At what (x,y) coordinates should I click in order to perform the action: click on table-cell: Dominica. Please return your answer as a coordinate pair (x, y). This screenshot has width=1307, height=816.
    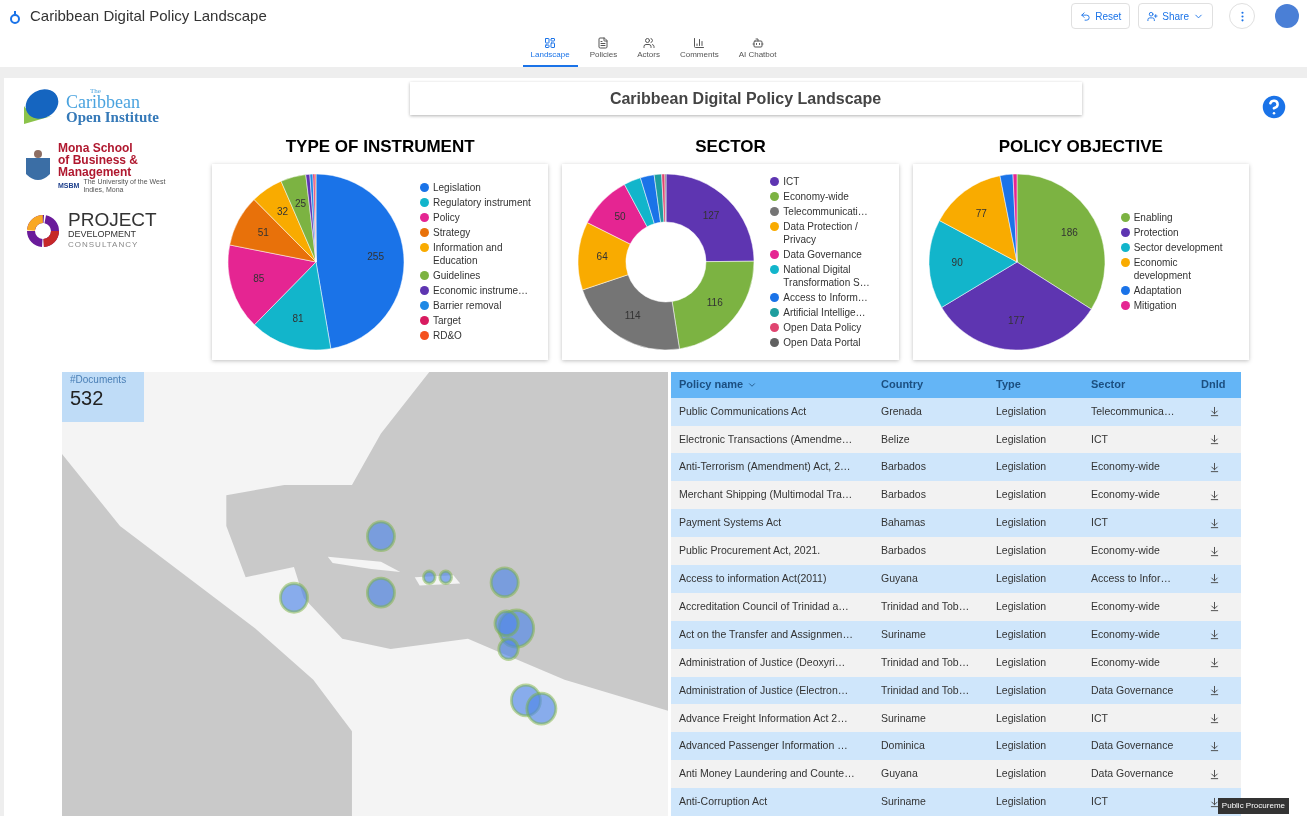
    Looking at the image, I should click on (930, 746).